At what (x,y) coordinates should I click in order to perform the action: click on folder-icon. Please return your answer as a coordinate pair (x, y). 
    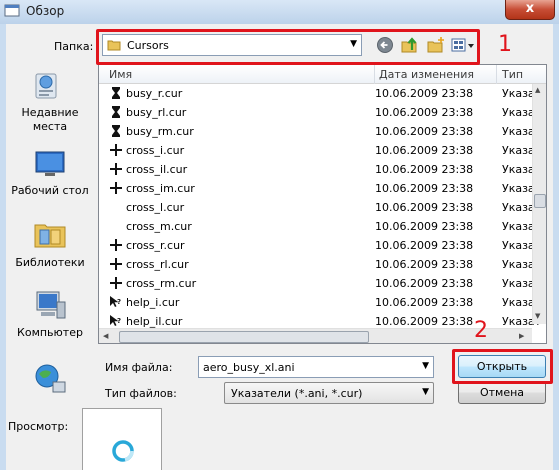
    Looking at the image, I should click on (114, 45).